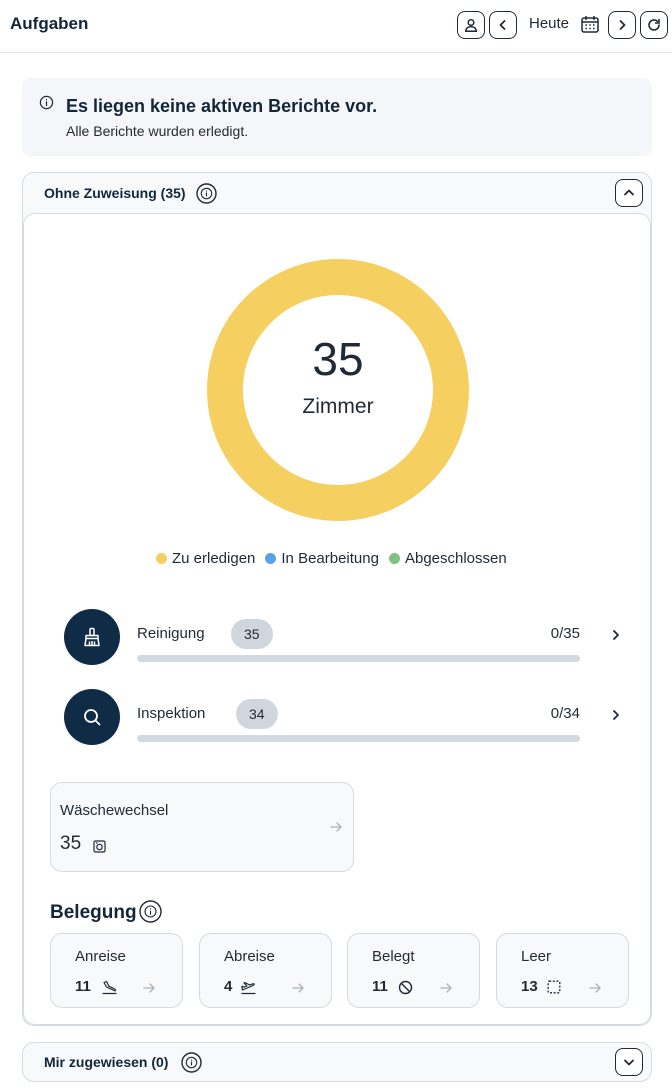  Describe the element at coordinates (252, 634) in the screenshot. I see `task-count-badge: 35` at that location.